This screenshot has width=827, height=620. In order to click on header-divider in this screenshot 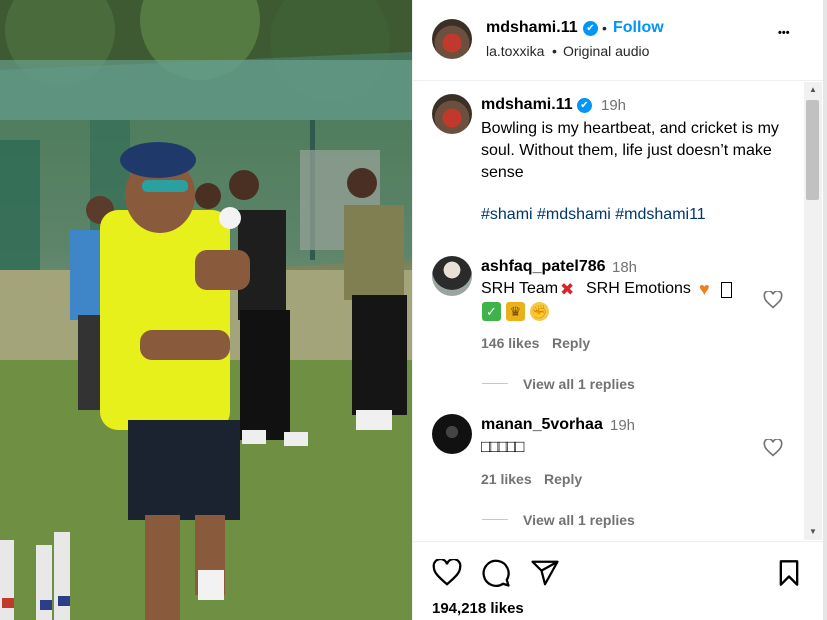, I will do `click(618, 80)`.